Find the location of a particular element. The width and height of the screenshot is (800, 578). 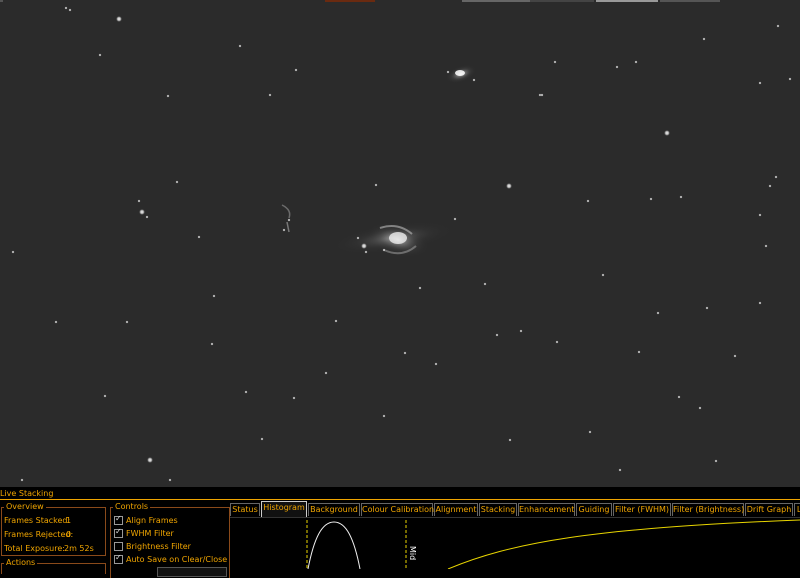

brightness-filter-label: Brightness Filter is located at coordinates (158, 546).